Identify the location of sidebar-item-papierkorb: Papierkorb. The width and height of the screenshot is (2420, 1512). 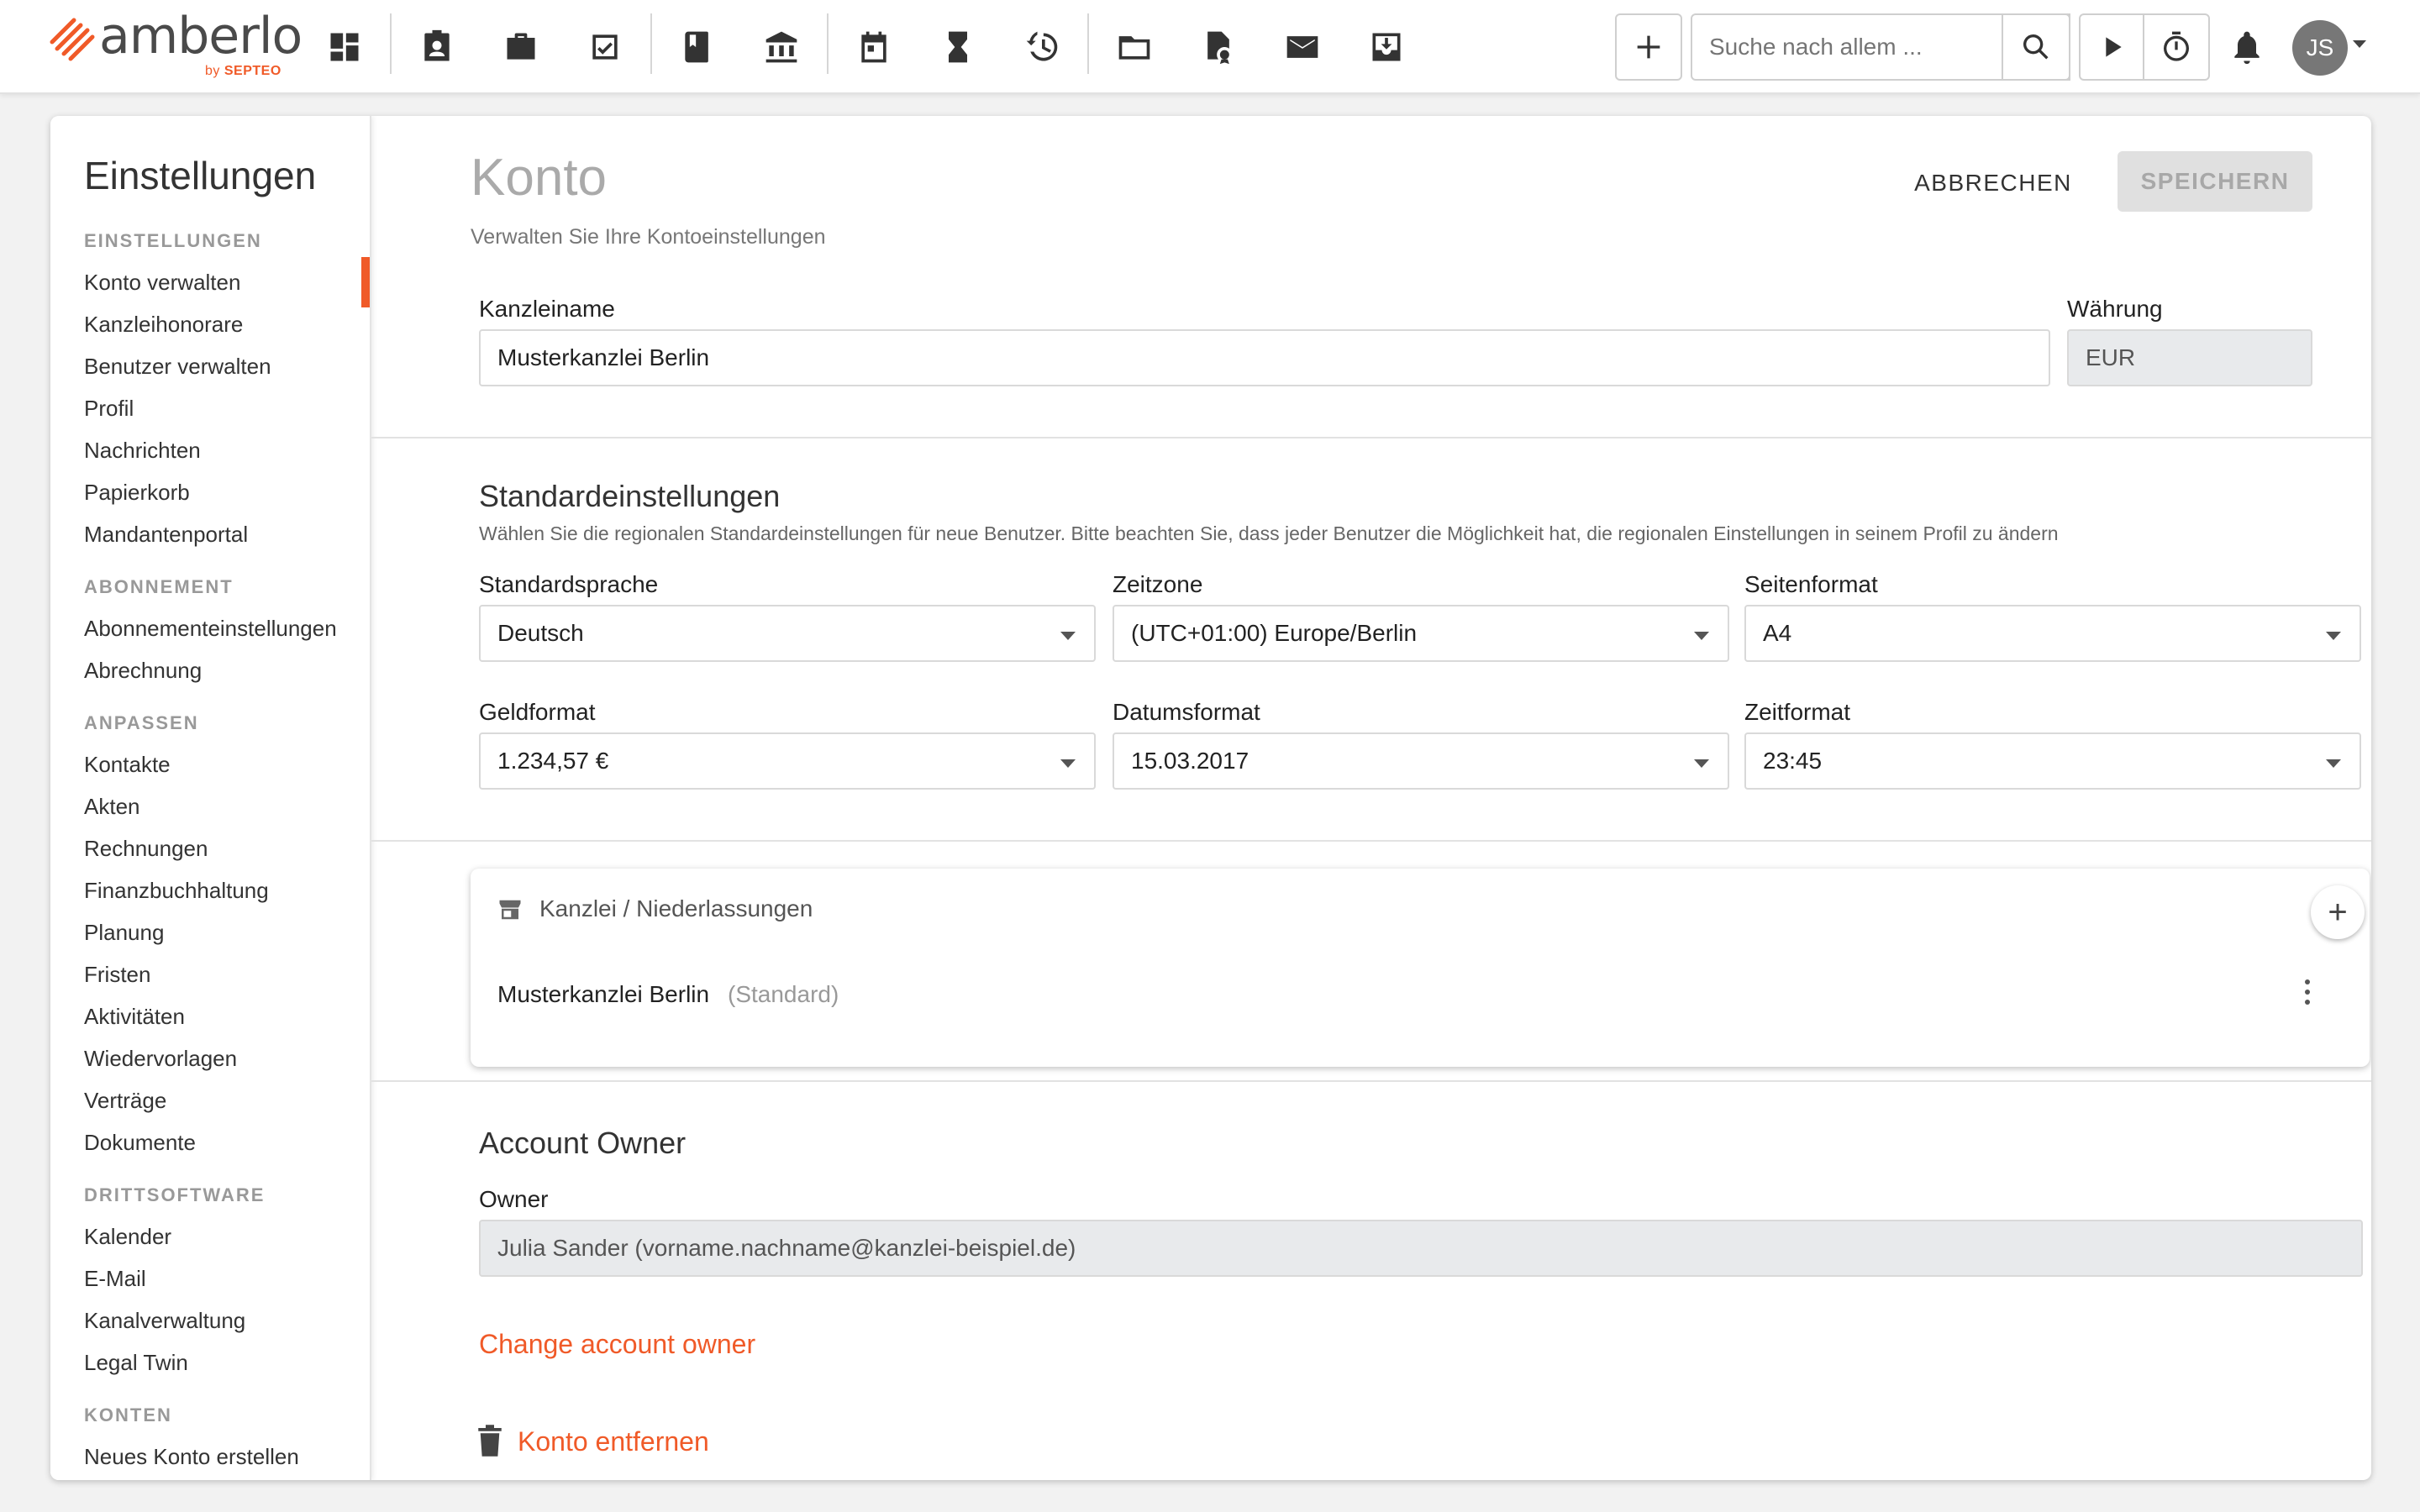
(137, 493).